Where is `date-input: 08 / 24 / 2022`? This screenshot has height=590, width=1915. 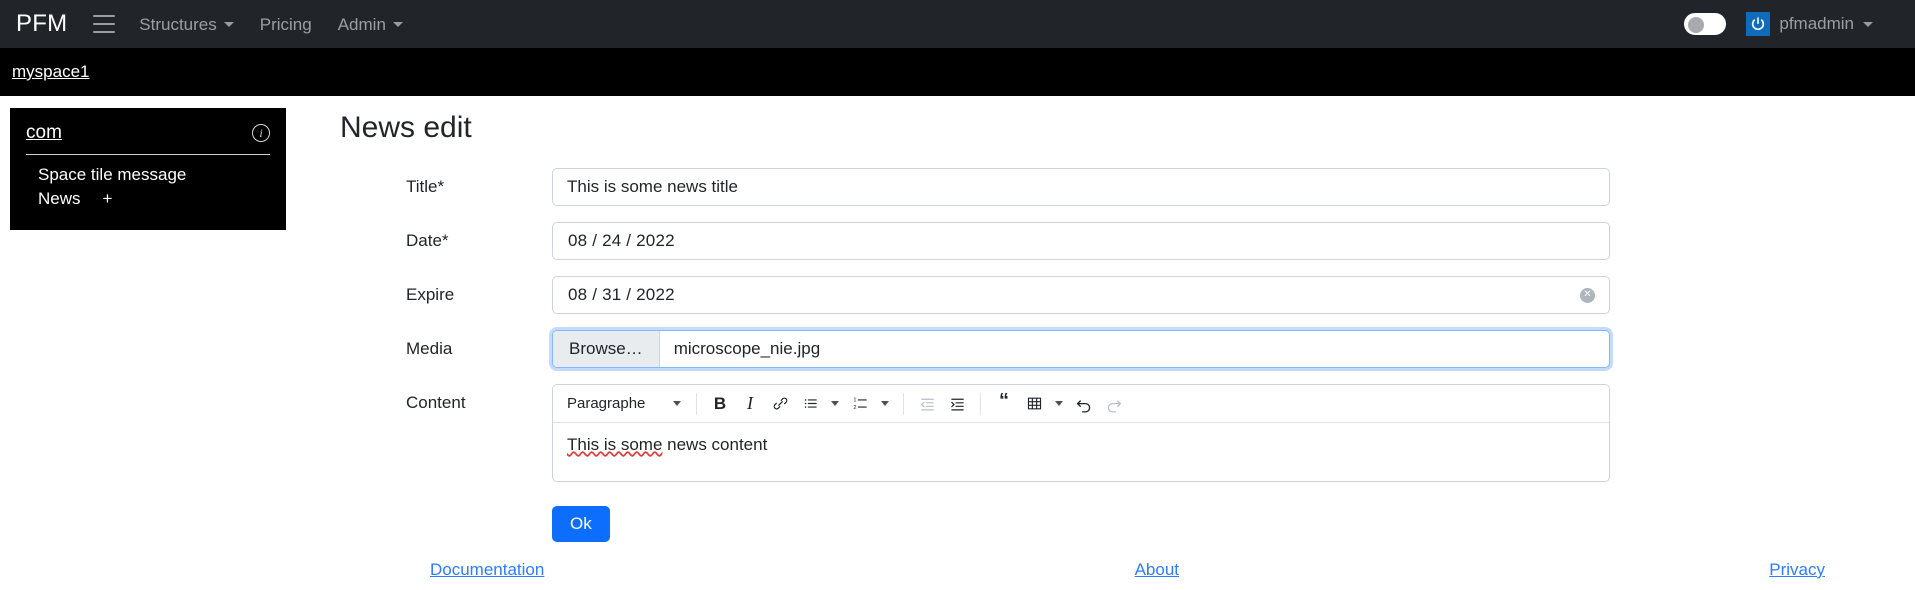 date-input: 08 / 24 / 2022 is located at coordinates (1081, 241).